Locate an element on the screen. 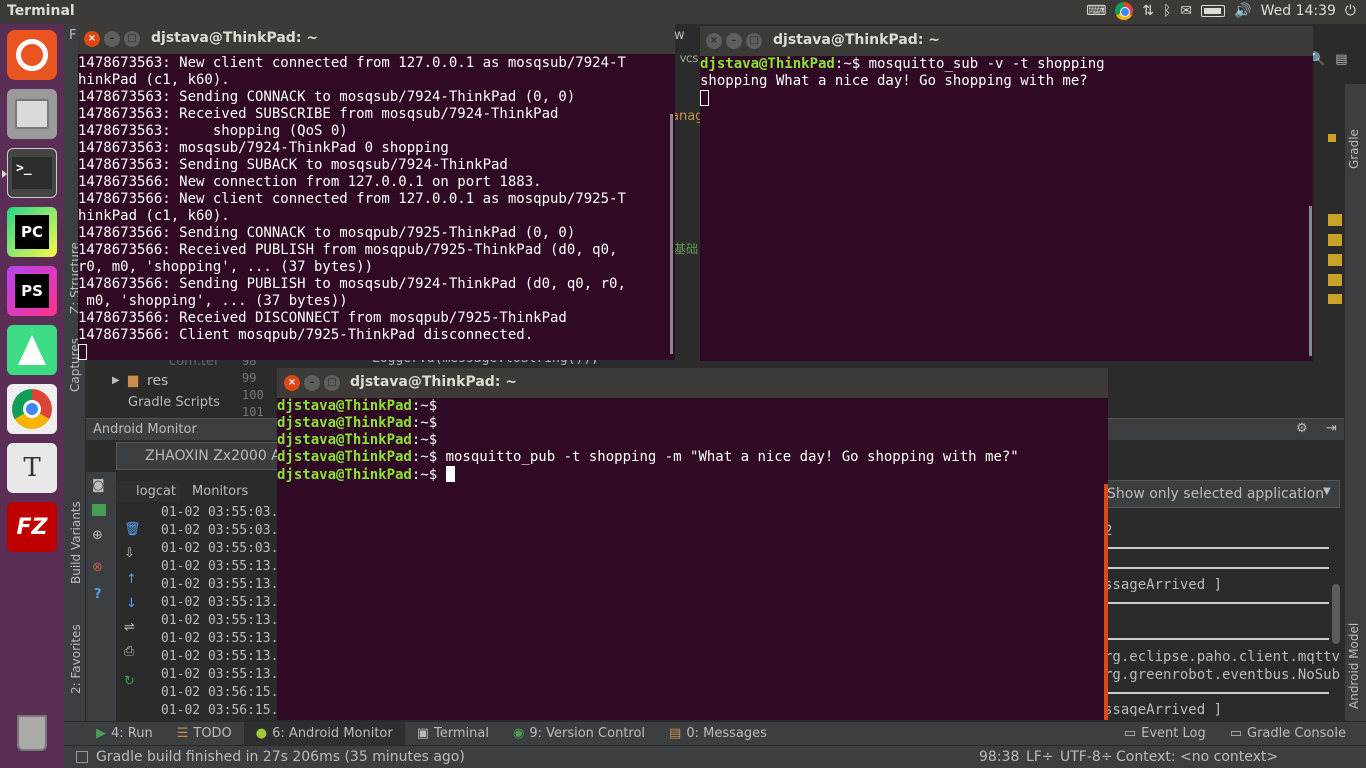  clock: Wed 14:39 is located at coordinates (1298, 11).